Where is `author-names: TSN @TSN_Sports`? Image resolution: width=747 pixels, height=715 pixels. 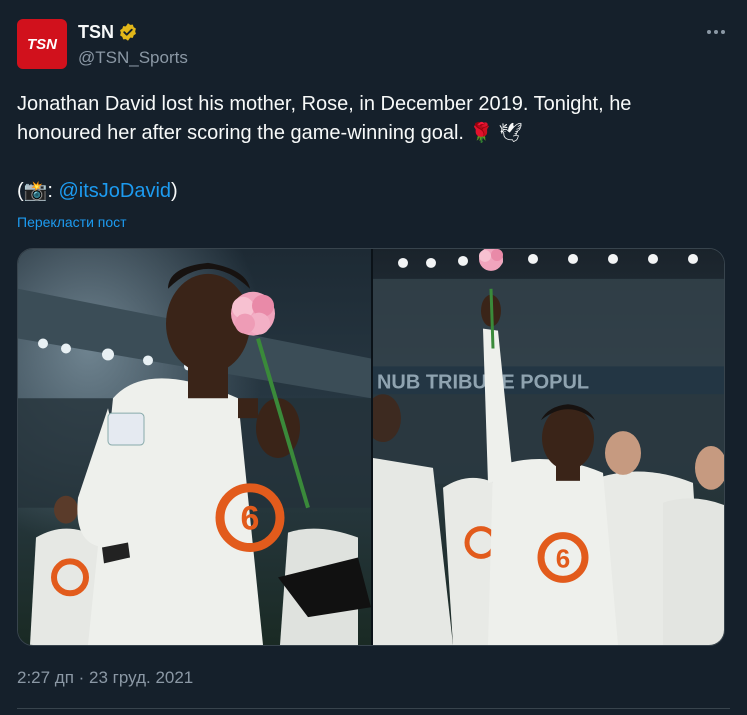 author-names: TSN @TSN_Sports is located at coordinates (133, 44).